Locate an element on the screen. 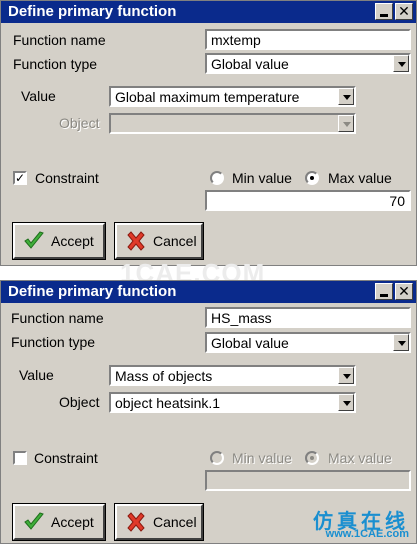  limit-value-field is located at coordinates (308, 480).